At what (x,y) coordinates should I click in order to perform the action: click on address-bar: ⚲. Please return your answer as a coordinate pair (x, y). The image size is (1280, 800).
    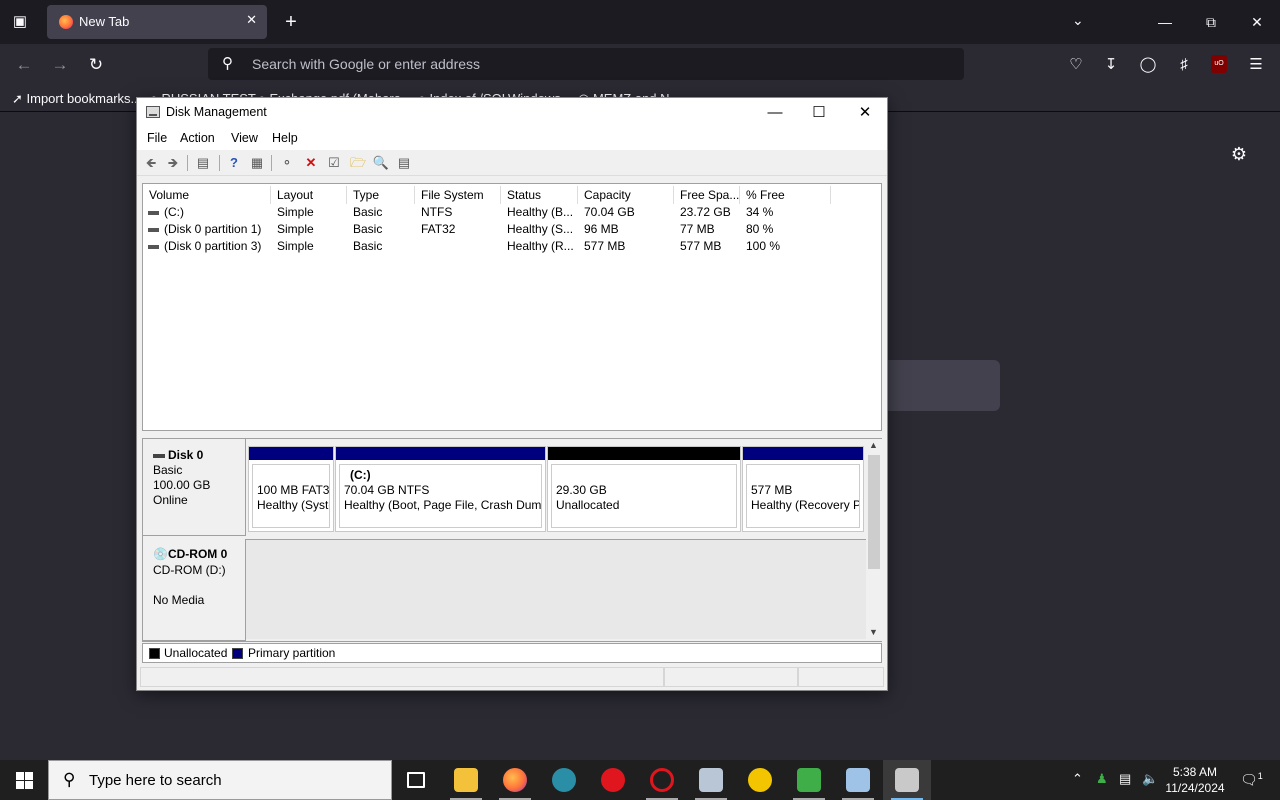
    Looking at the image, I should click on (586, 64).